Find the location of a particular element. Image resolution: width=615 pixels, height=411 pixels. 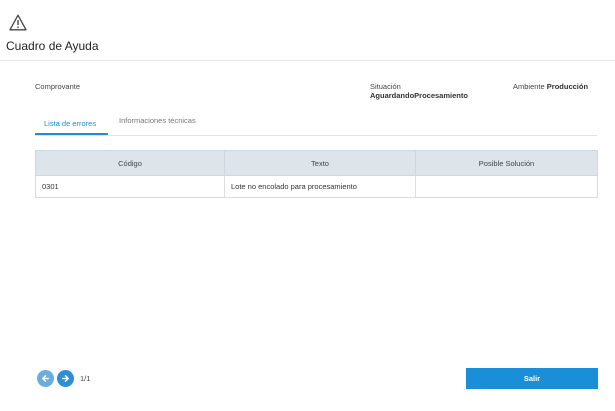

column-header-texto: Texto is located at coordinates (320, 163).